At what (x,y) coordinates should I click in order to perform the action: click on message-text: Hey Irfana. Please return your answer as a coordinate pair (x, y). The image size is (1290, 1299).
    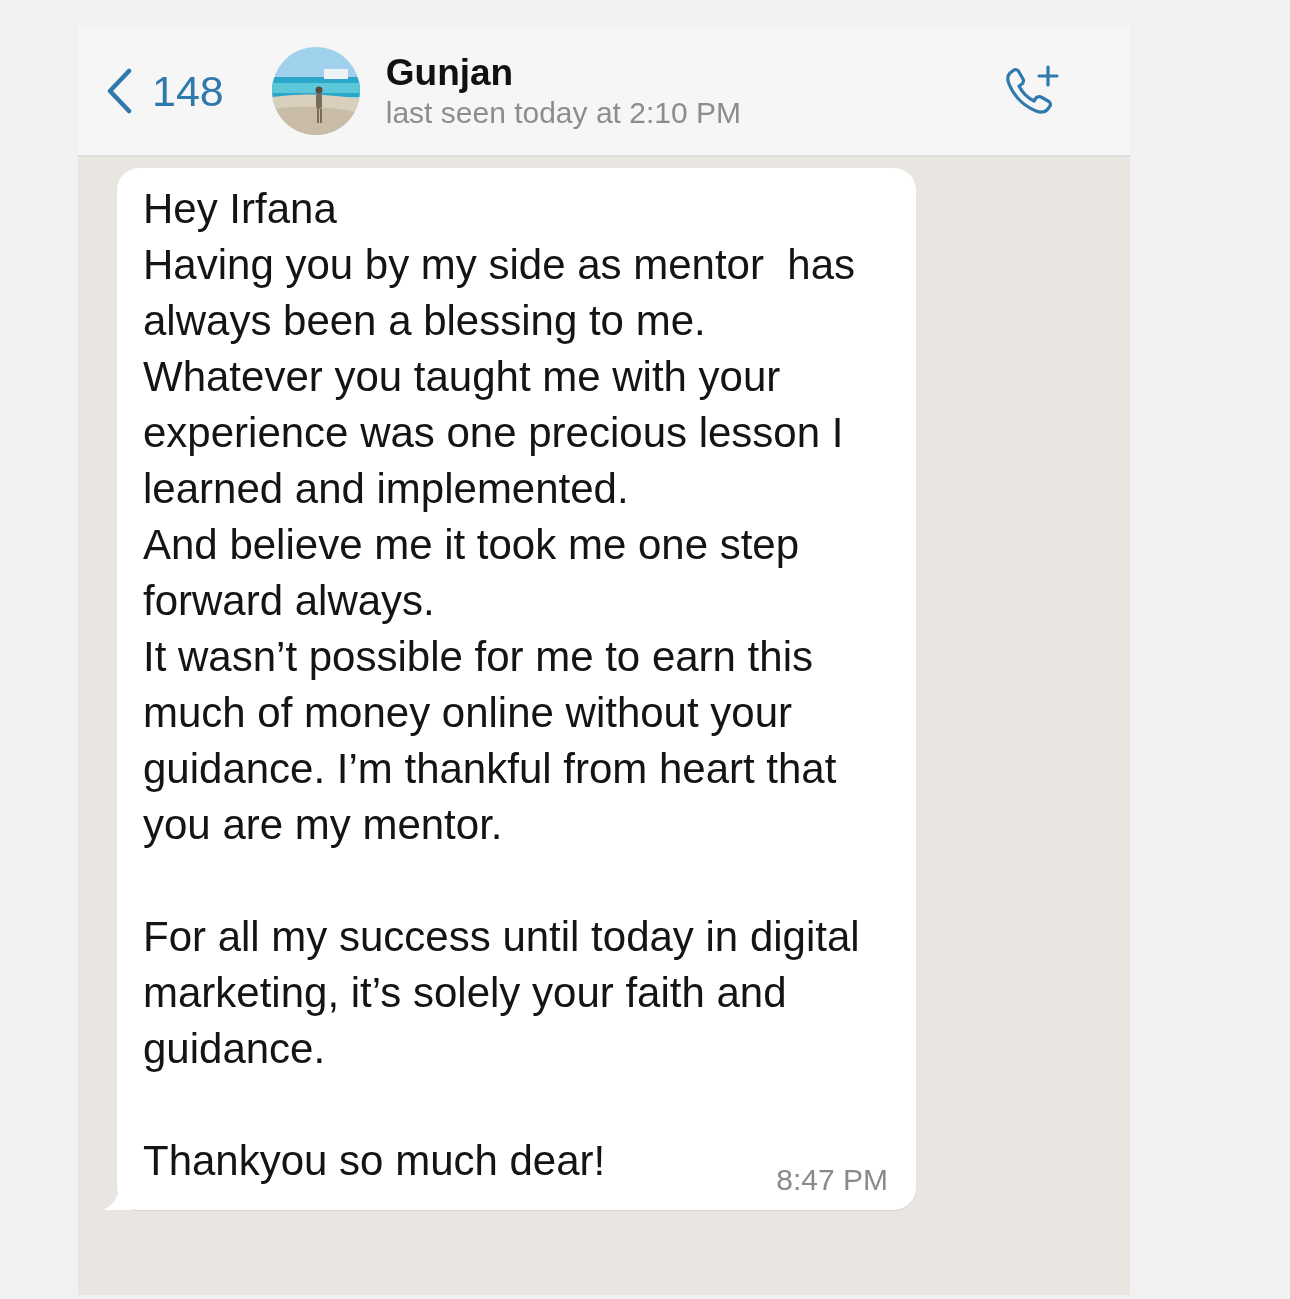
    Looking at the image, I should click on (240, 209).